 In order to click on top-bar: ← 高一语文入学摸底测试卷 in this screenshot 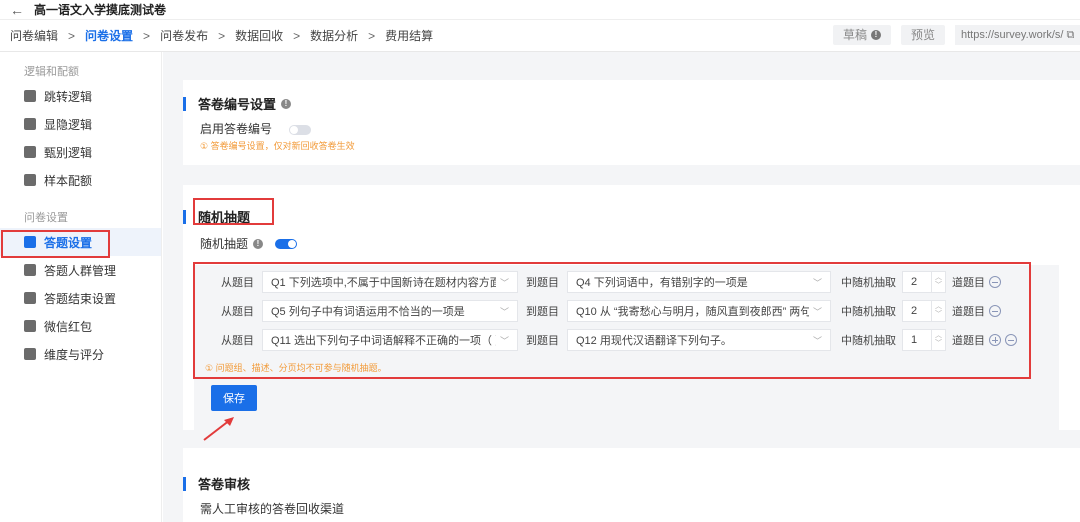, I will do `click(540, 10)`.